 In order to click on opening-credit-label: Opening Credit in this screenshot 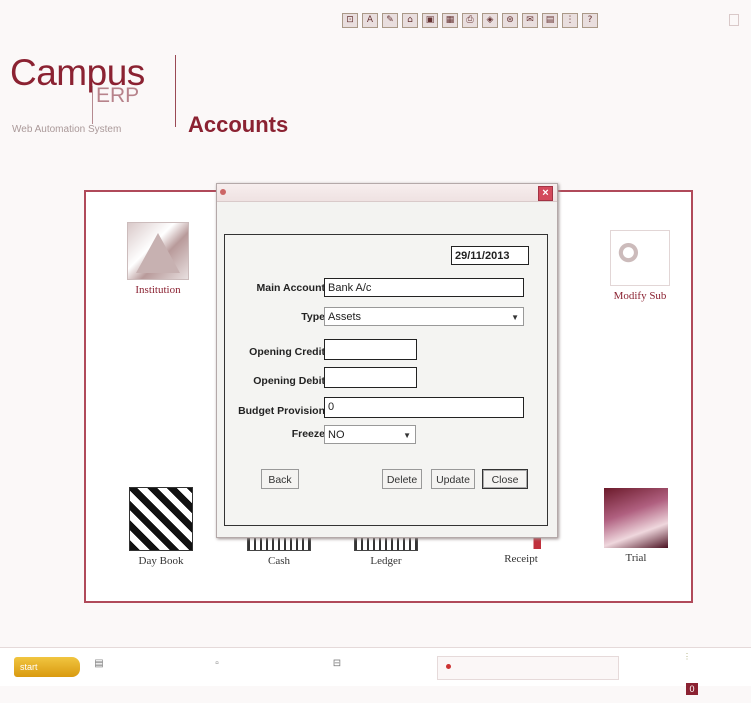, I will do `click(287, 352)`.